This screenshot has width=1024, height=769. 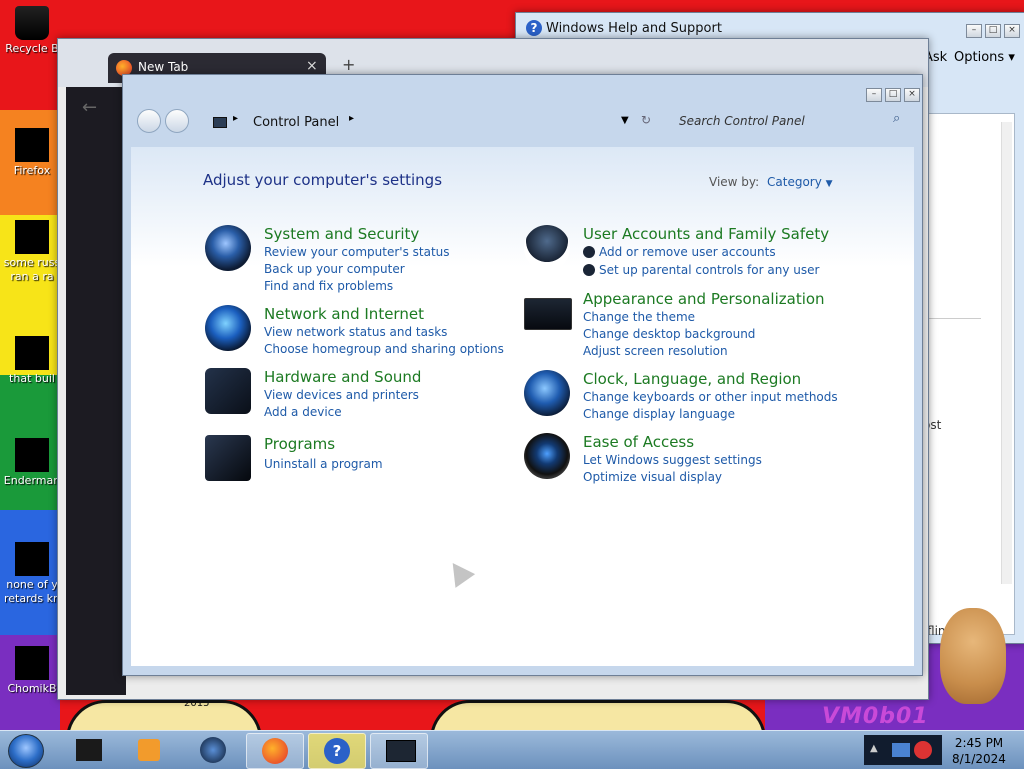 I want to click on category-link: Adjust screen resolution, so click(x=655, y=351).